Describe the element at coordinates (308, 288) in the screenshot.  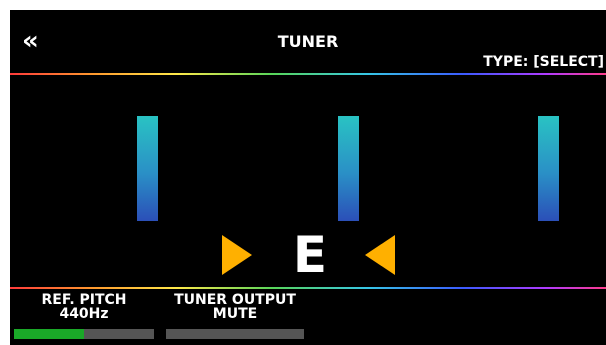
I see `bottom-divider` at that location.